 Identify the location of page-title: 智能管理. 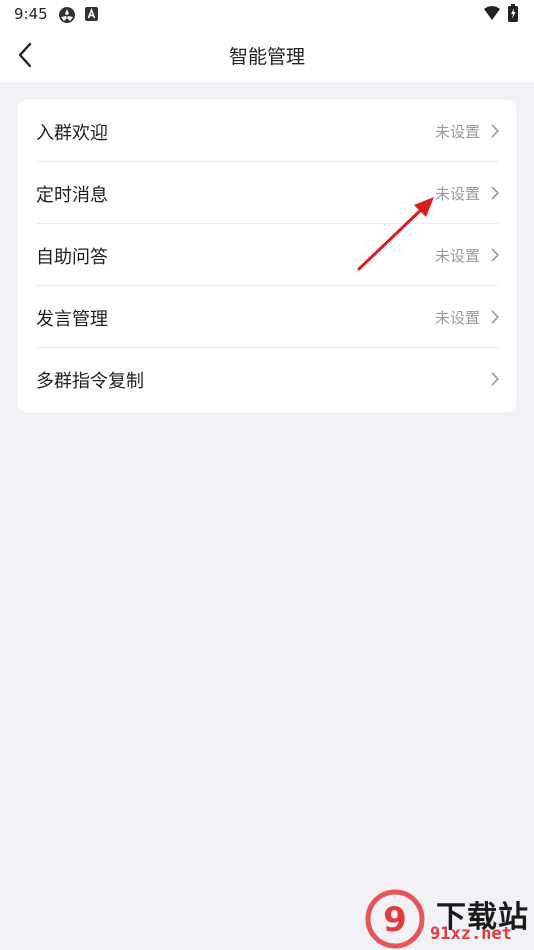
(266, 57).